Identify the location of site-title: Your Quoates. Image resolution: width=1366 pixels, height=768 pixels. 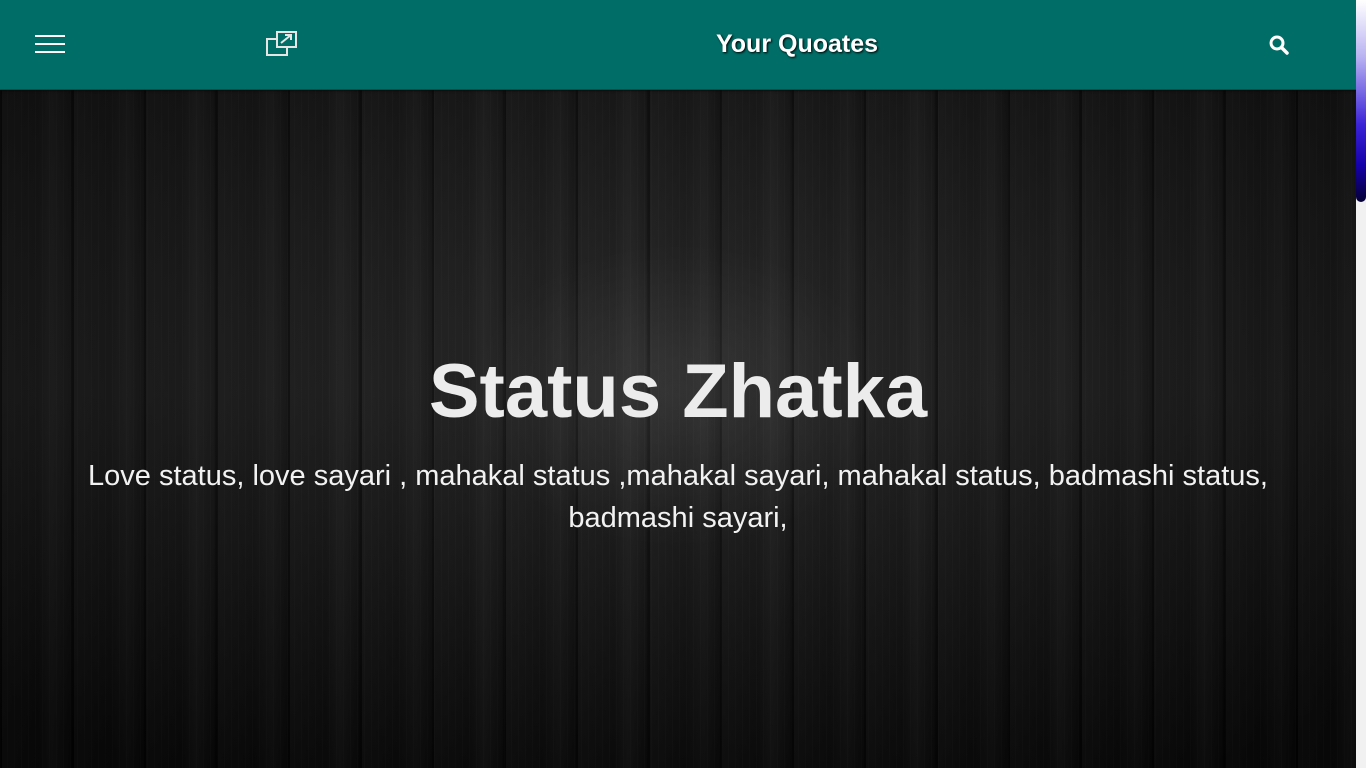
(797, 44).